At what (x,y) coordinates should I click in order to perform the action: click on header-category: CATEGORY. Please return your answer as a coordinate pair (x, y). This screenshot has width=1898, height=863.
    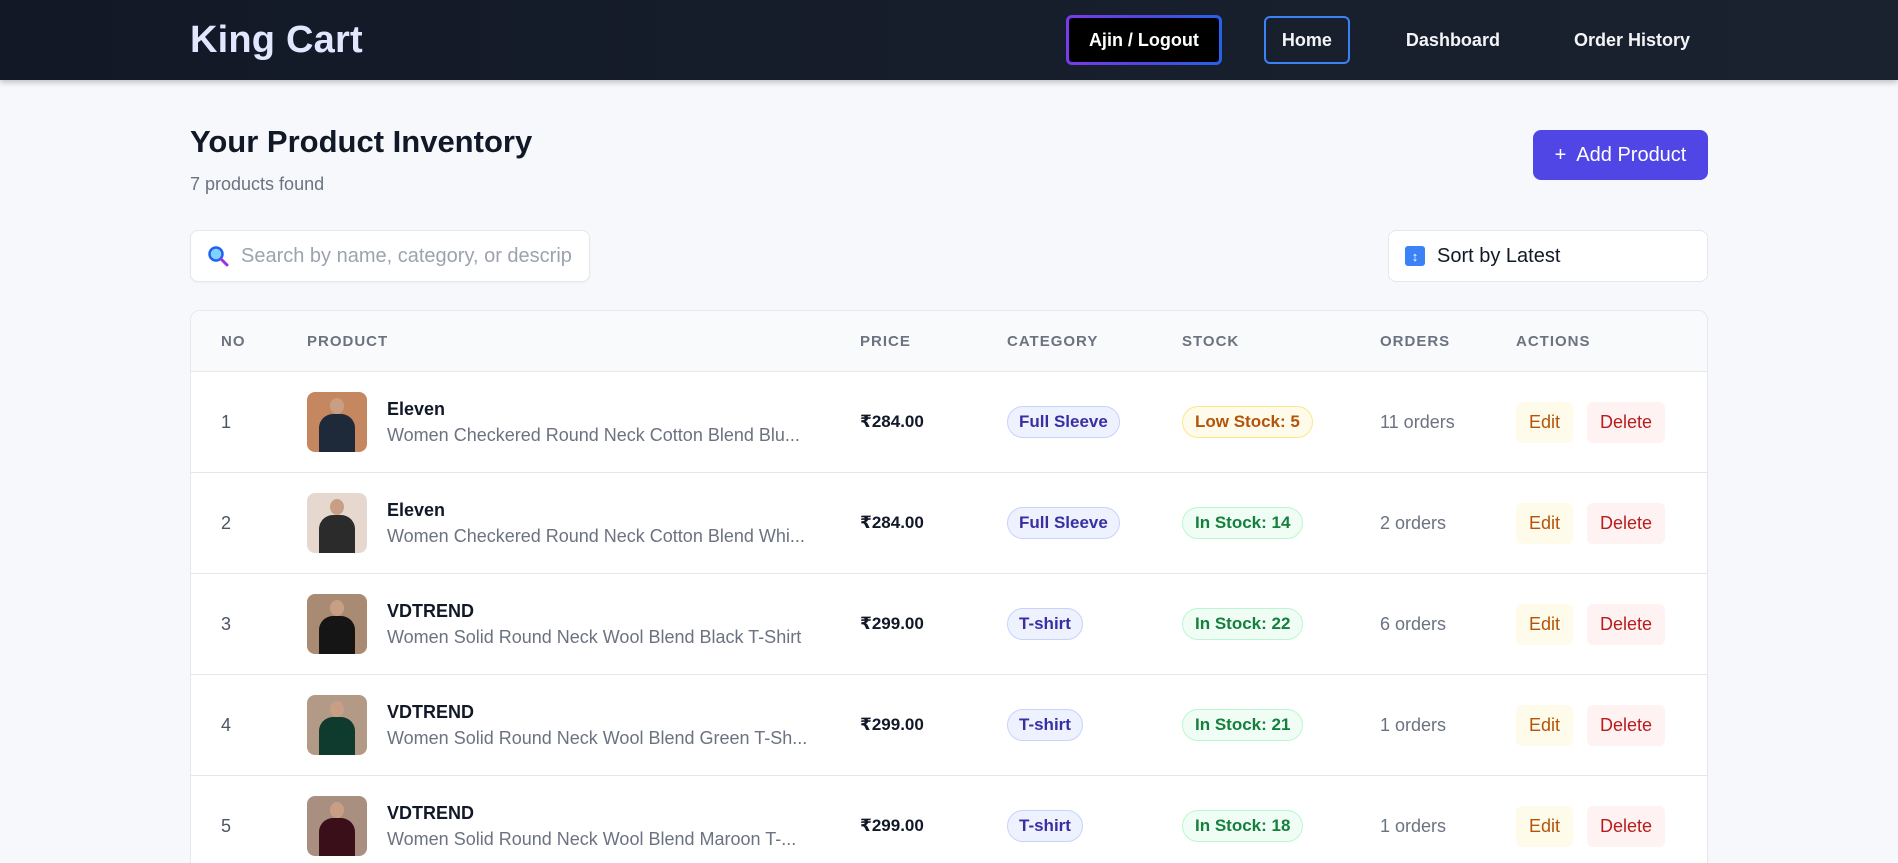
    Looking at the image, I should click on (1053, 341).